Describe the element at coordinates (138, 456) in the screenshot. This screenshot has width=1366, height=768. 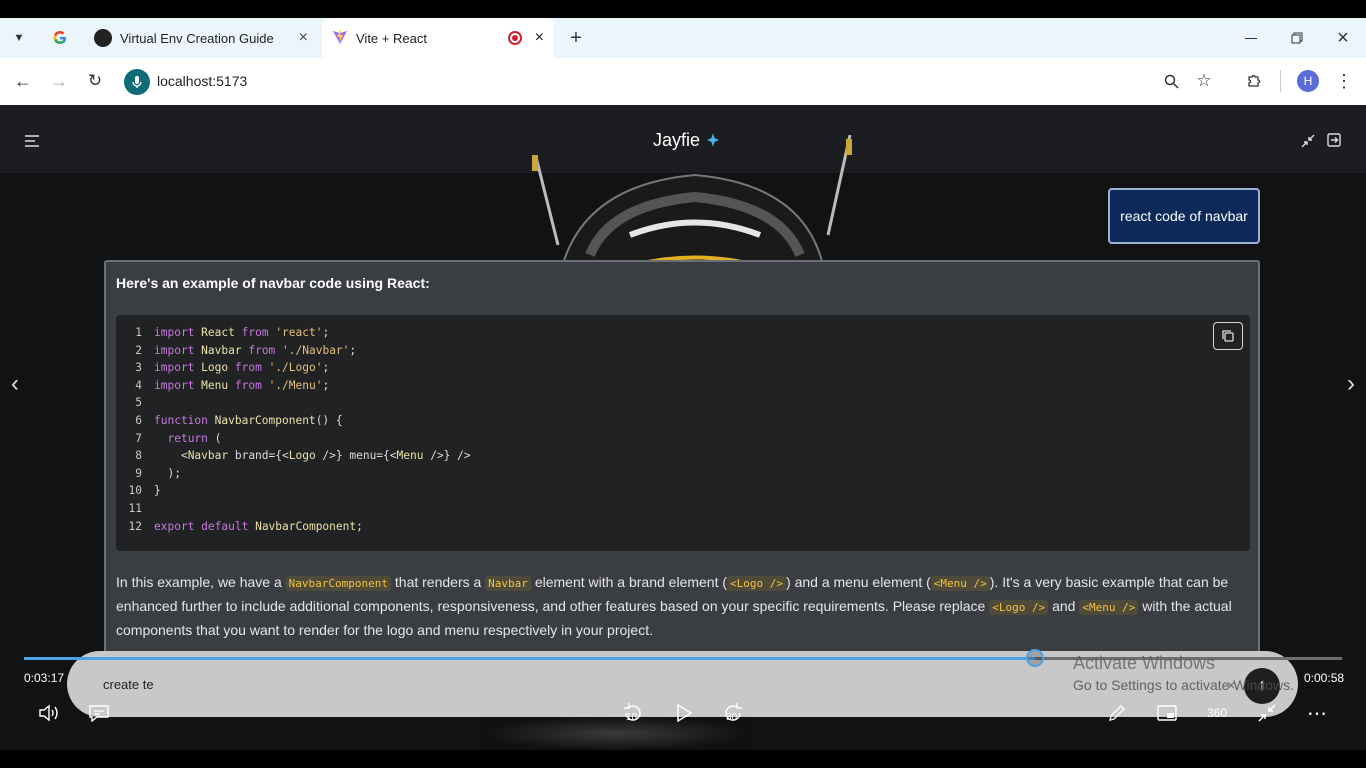
I see `code-line-number: 8` at that location.